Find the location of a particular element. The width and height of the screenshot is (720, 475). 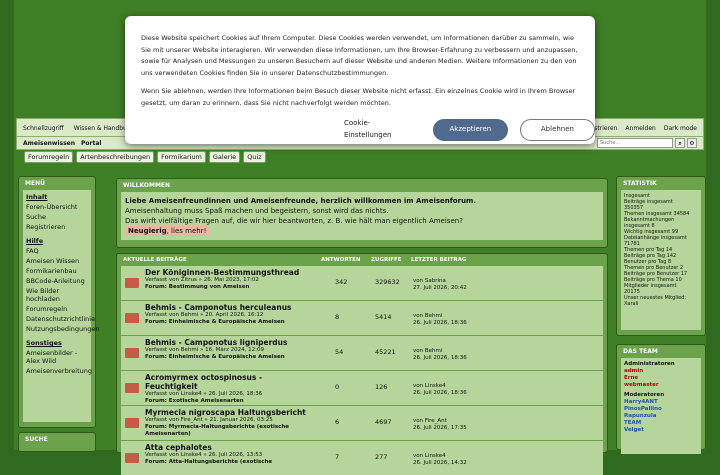

mod-user: Harry4ANT is located at coordinates (661, 402).